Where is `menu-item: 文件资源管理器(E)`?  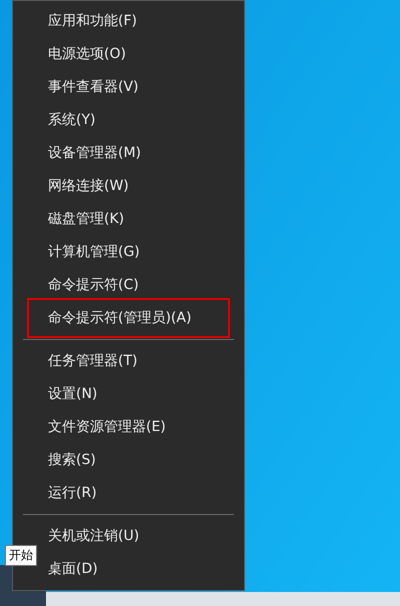
menu-item: 文件资源管理器(E) is located at coordinates (139, 427).